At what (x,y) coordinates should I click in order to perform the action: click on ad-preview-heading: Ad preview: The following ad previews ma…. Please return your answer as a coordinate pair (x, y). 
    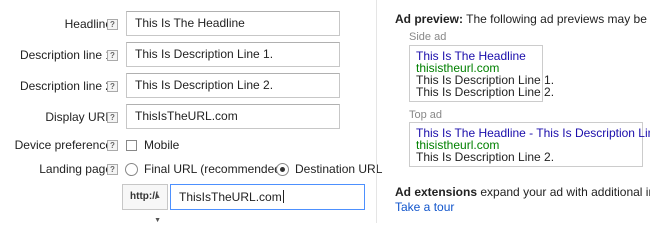
    Looking at the image, I should click on (522, 19).